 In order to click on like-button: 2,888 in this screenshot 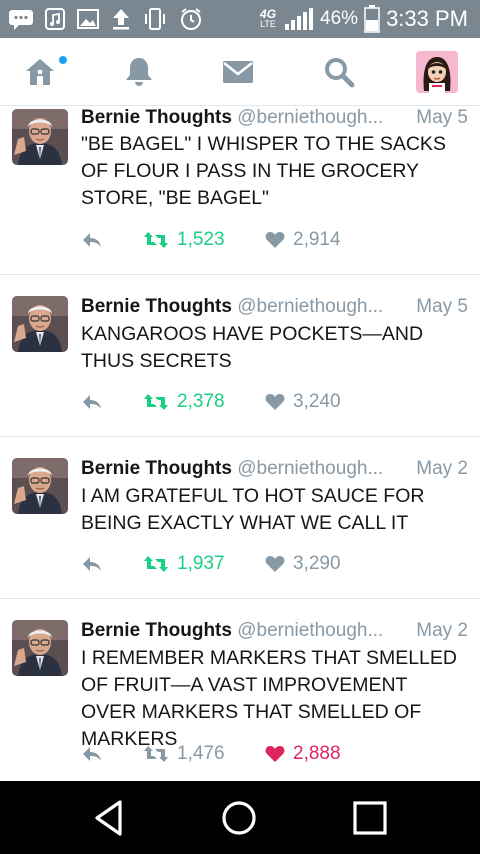, I will do `click(303, 754)`.